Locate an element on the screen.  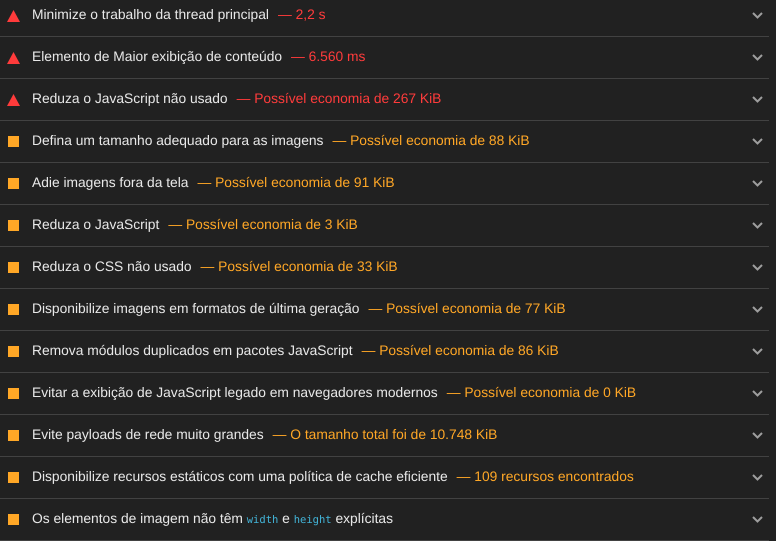
audit-title: Reduza o JavaScript não usado is located at coordinates (130, 99).